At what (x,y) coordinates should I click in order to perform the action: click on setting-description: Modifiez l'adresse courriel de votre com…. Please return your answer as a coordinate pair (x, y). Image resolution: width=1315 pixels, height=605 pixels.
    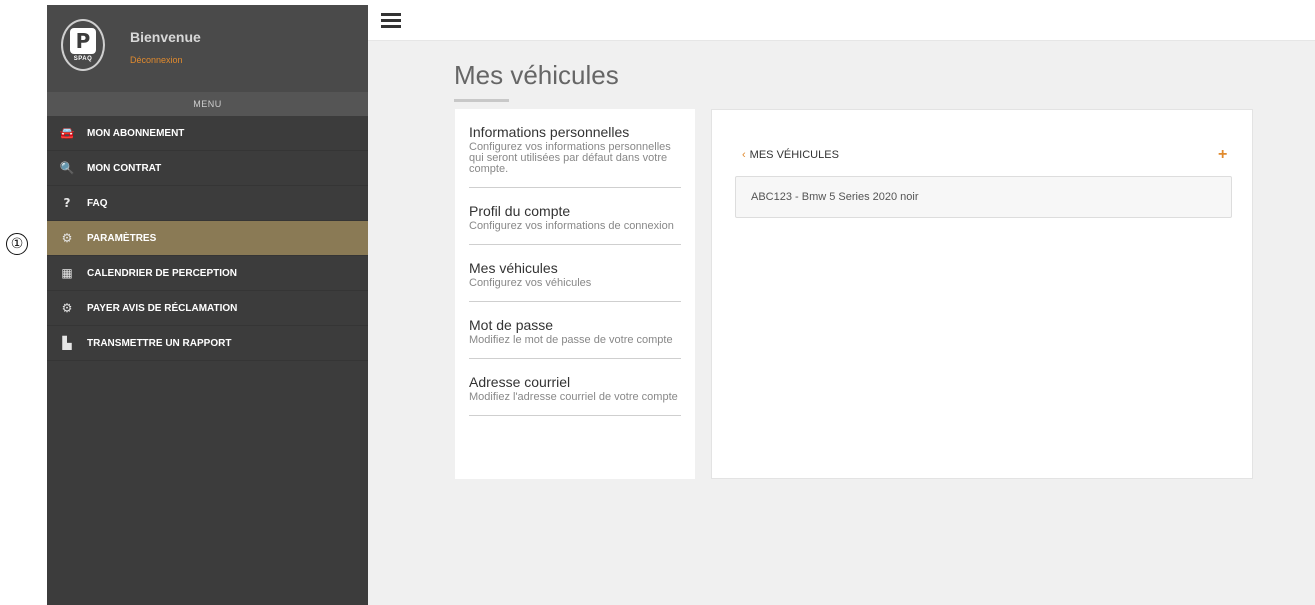
    Looking at the image, I should click on (573, 397).